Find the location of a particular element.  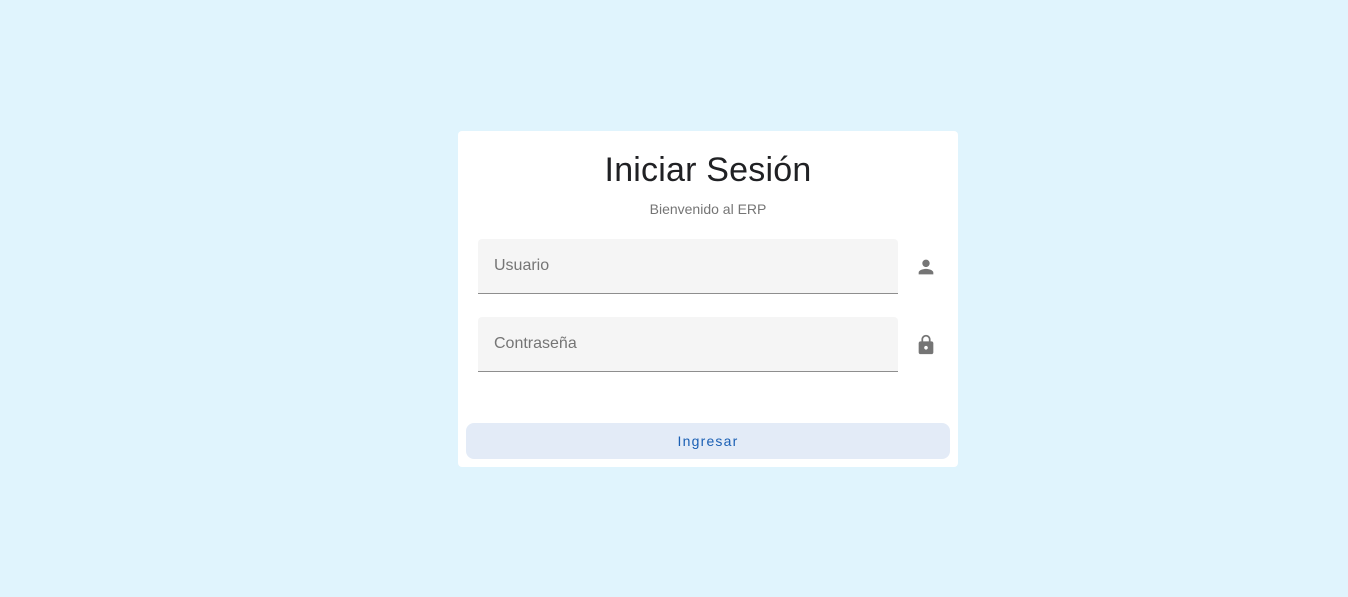

password-field is located at coordinates (688, 344).